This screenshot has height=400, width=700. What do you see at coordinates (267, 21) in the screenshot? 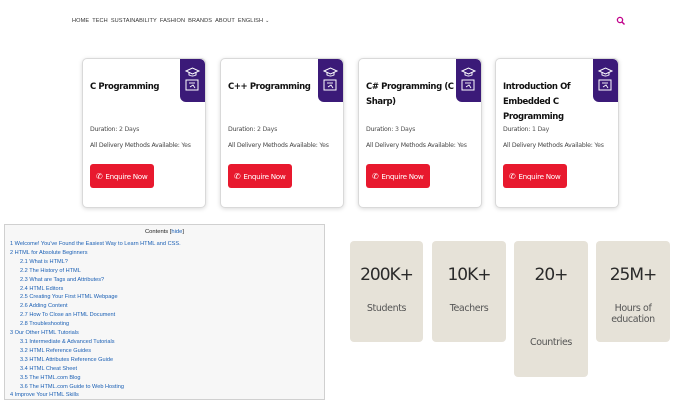
I see `chevron-down-icon: ⌄` at bounding box center [267, 21].